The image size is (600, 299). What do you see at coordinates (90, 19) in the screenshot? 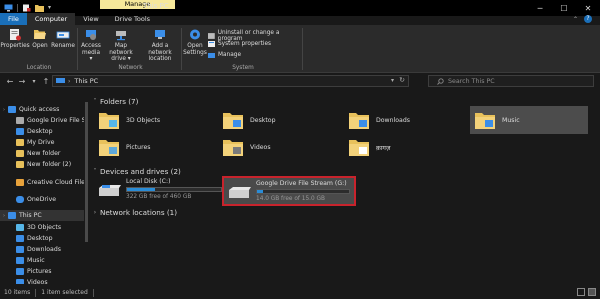
I see `tab-view: View` at bounding box center [90, 19].